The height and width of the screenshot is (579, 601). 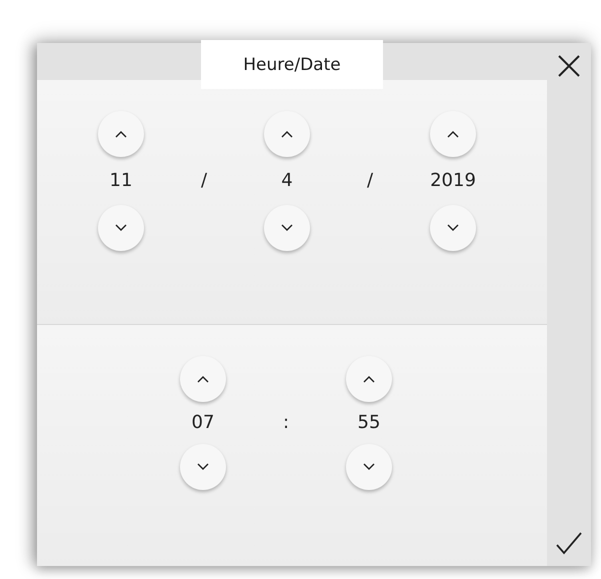 I want to click on spinner-value: 11, so click(x=121, y=181).